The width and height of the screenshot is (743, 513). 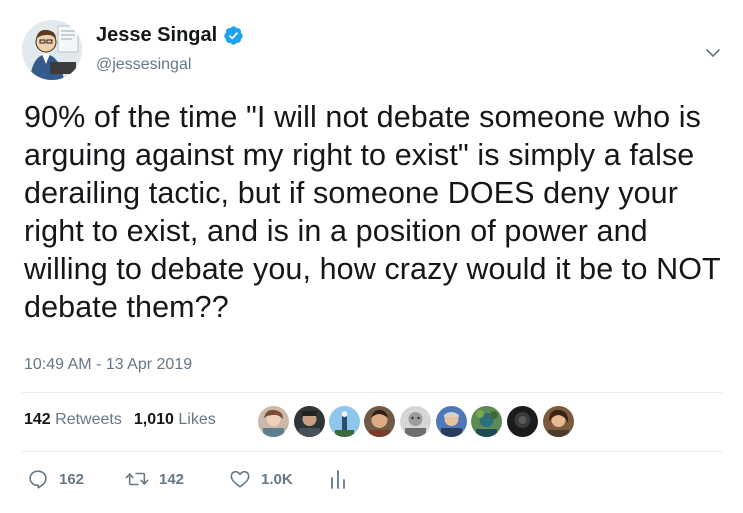 What do you see at coordinates (38, 479) in the screenshot?
I see `reply-icon` at bounding box center [38, 479].